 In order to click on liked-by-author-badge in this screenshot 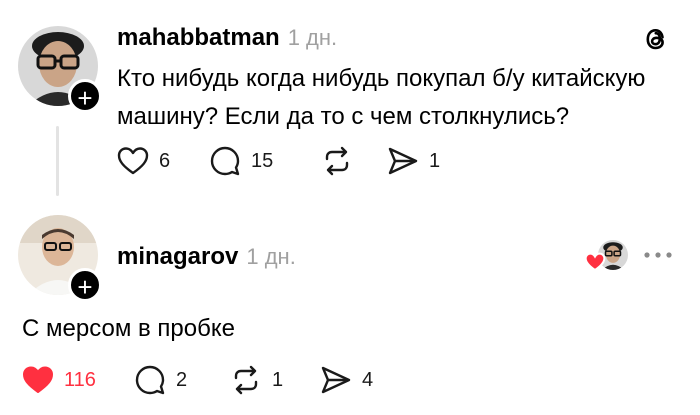, I will do `click(606, 257)`.